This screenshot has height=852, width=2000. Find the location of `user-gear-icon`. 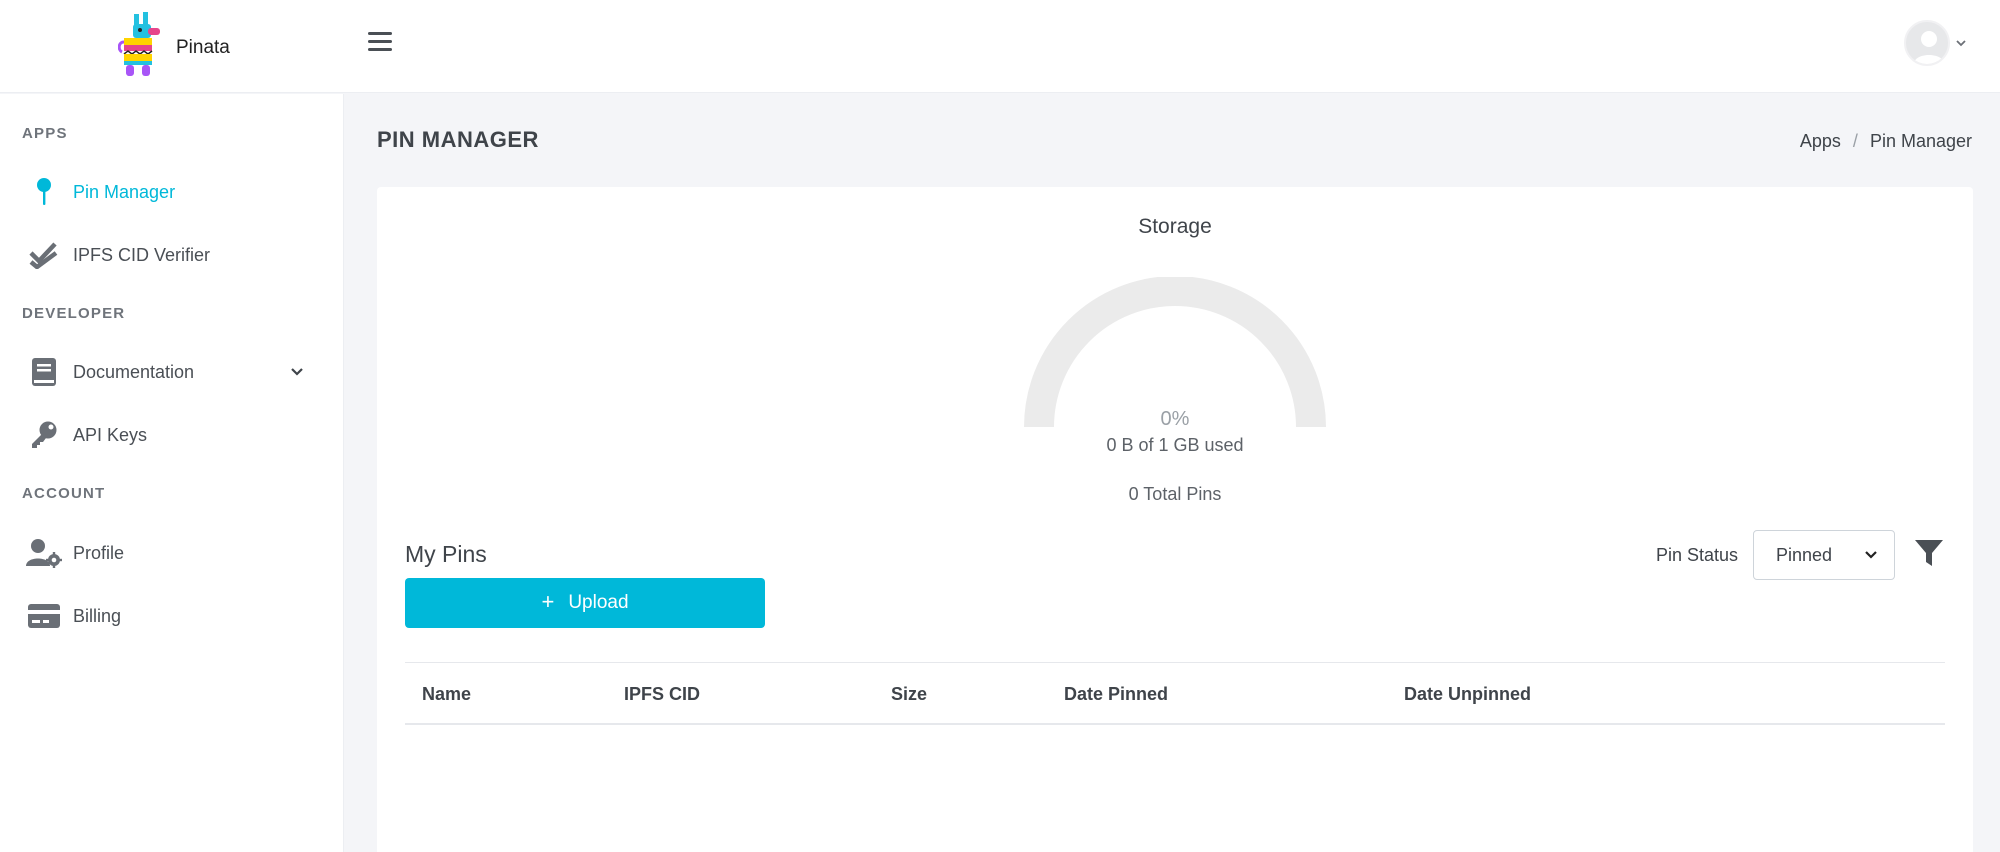

user-gear-icon is located at coordinates (44, 553).